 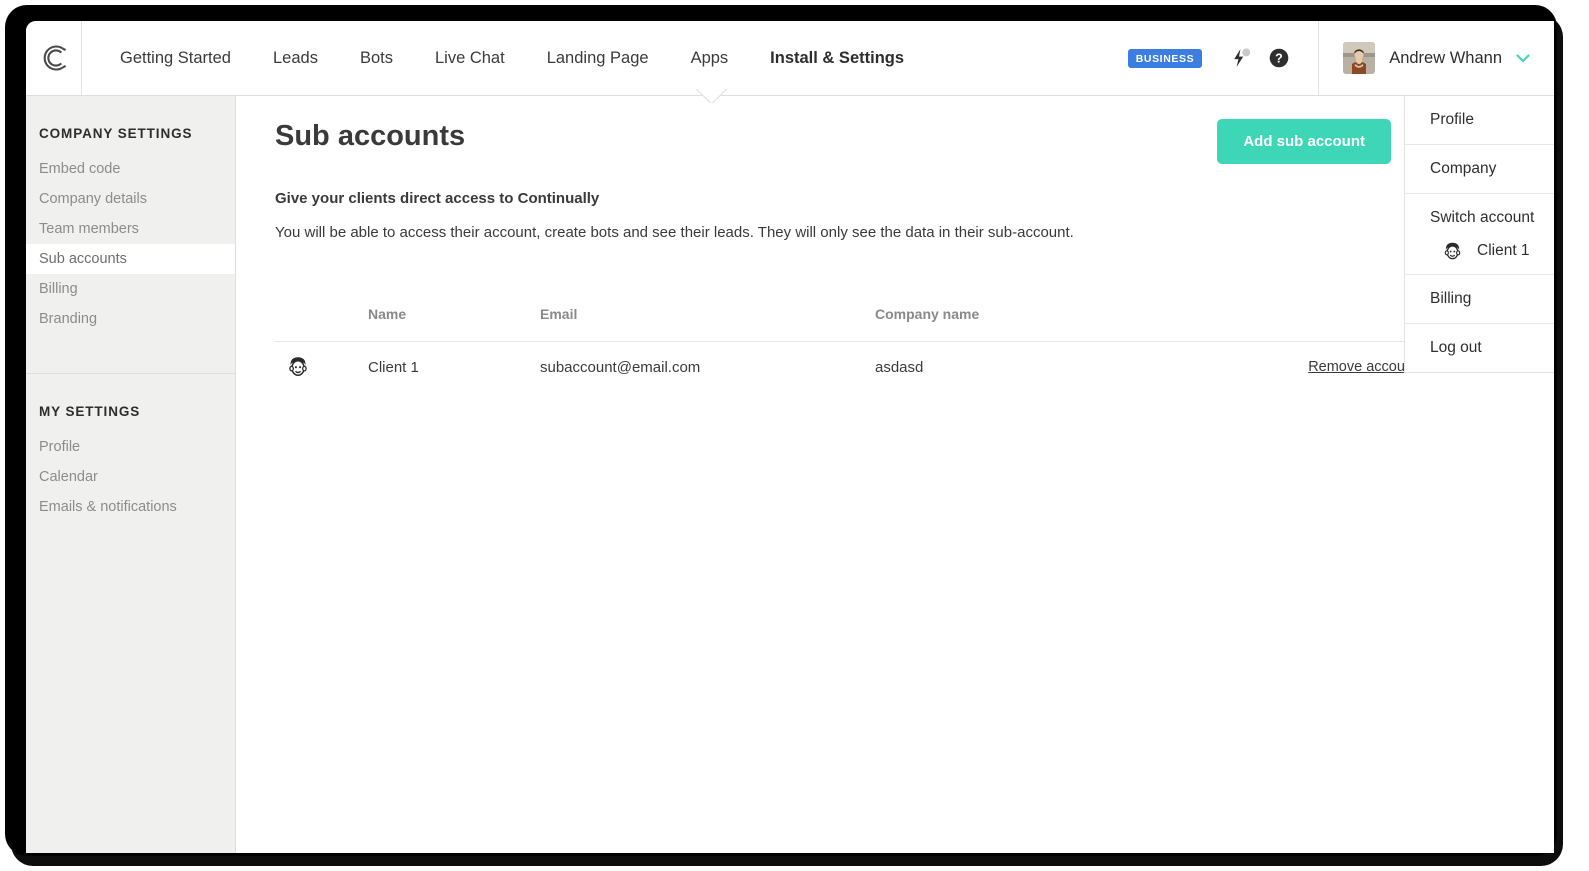 I want to click on column-header-name: Name, so click(x=387, y=314).